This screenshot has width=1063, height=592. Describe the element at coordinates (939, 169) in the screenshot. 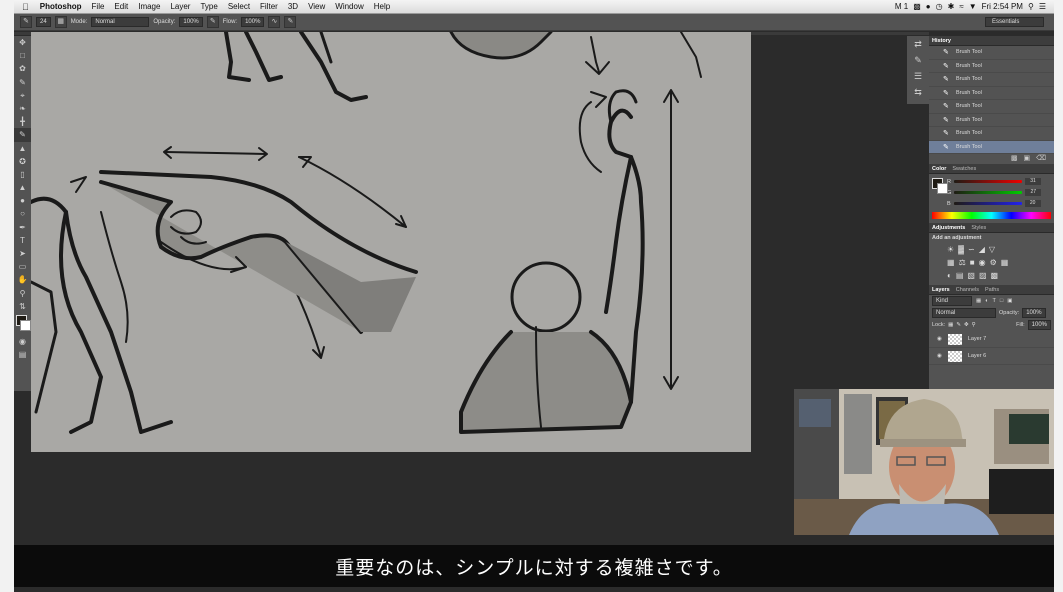

I see `tab-color: Color` at that location.